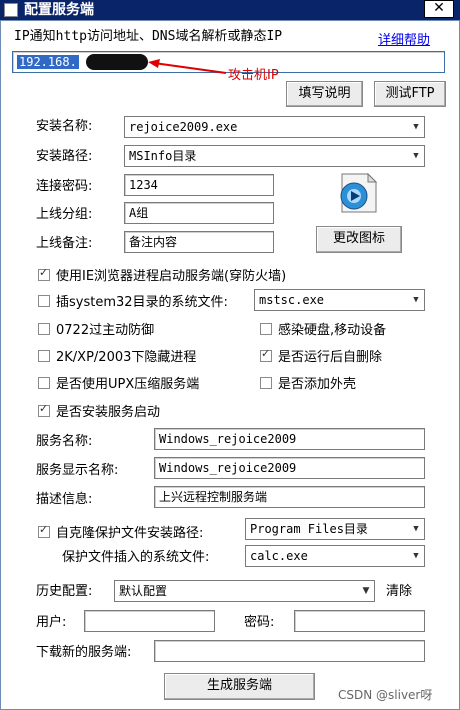 This screenshot has height=710, width=460. What do you see at coordinates (399, 592) in the screenshot?
I see `clear-history-button: 清除` at bounding box center [399, 592].